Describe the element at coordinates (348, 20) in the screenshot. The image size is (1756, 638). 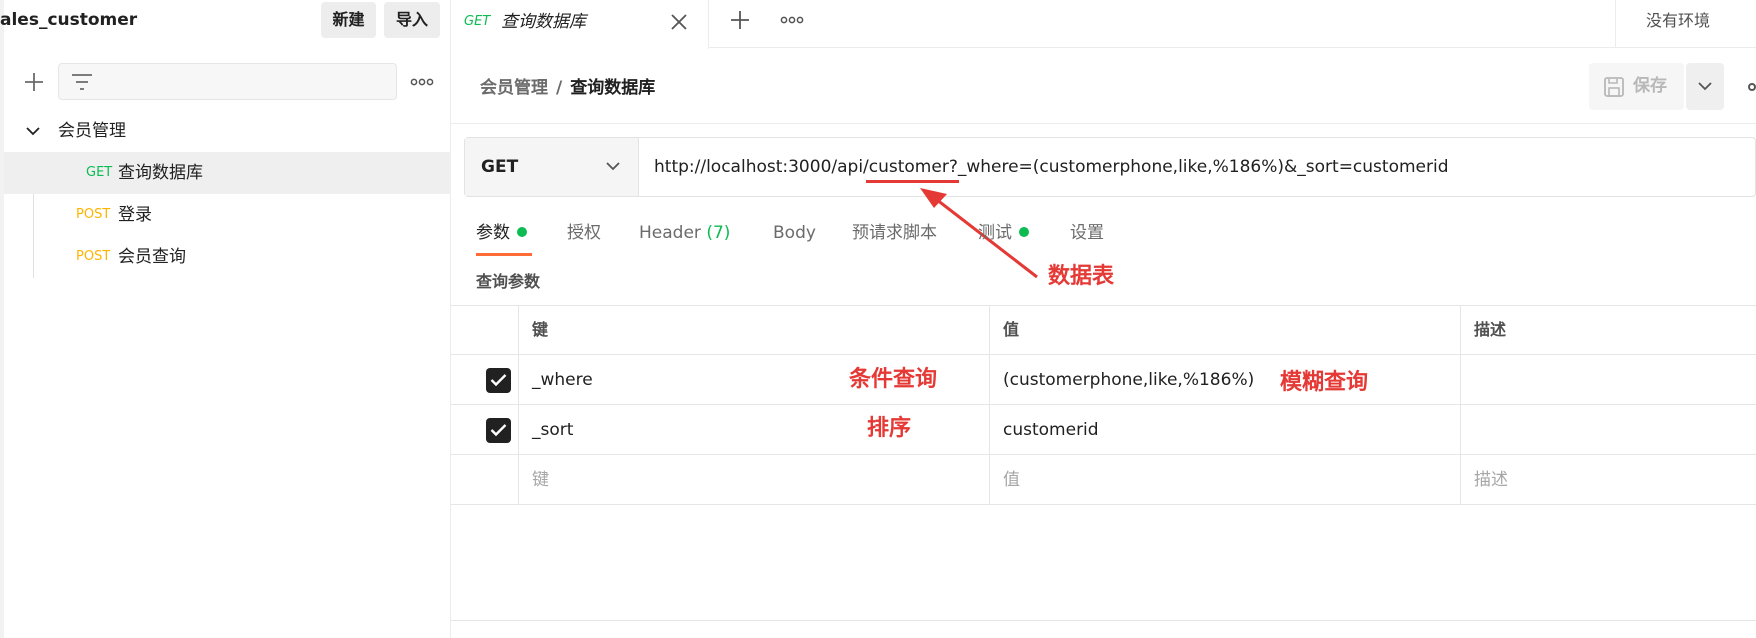
I see `new-button: 新建` at that location.